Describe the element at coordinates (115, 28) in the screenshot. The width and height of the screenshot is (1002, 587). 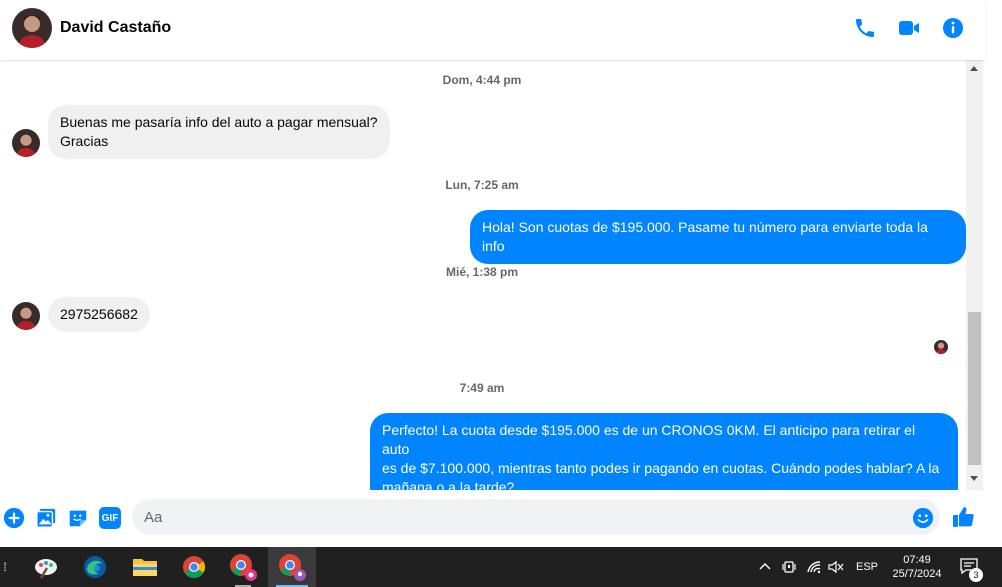
I see `contact-name: David Castaño` at that location.